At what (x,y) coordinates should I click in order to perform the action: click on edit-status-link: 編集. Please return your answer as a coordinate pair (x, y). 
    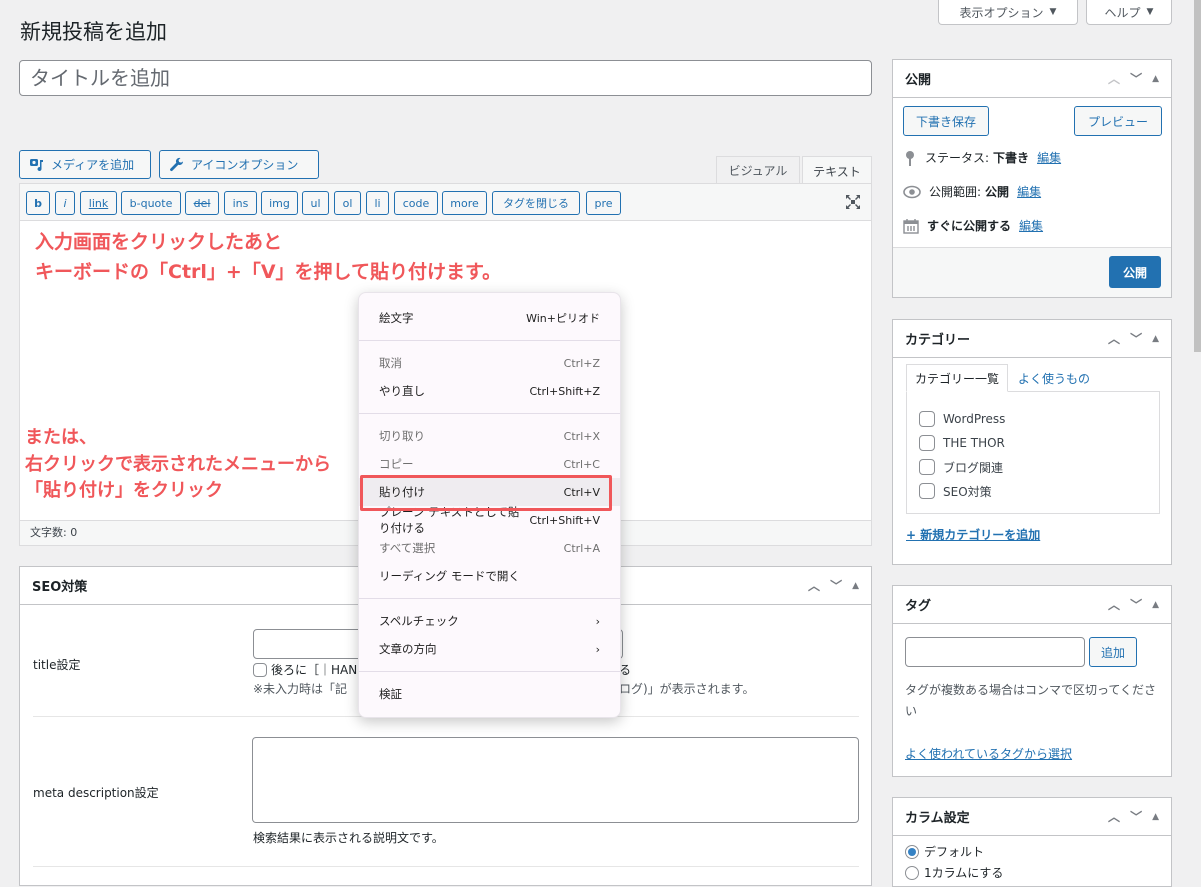
    Looking at the image, I should click on (1049, 157).